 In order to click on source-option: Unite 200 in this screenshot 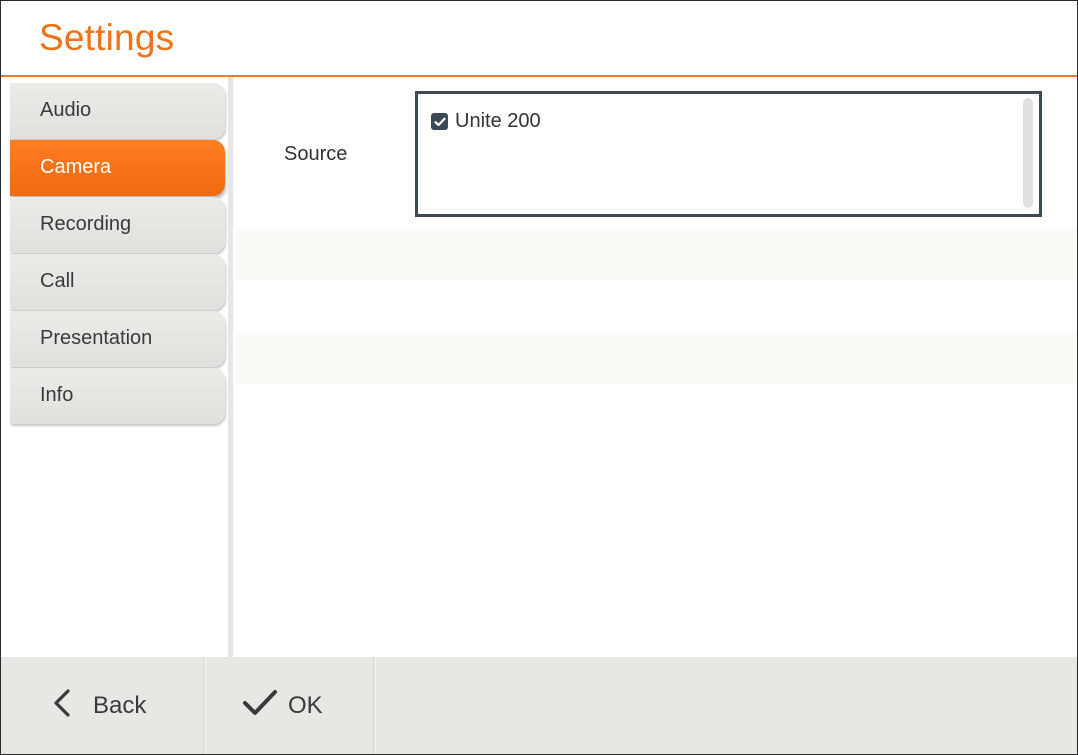, I will do `click(486, 121)`.